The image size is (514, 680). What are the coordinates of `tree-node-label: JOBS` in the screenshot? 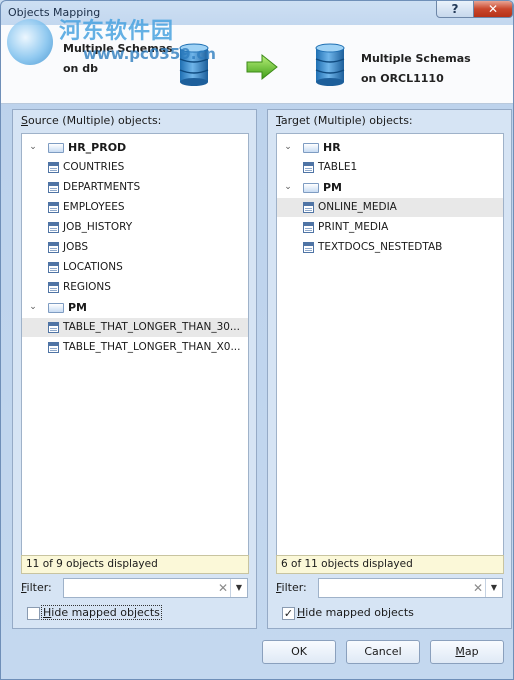 It's located at (76, 247).